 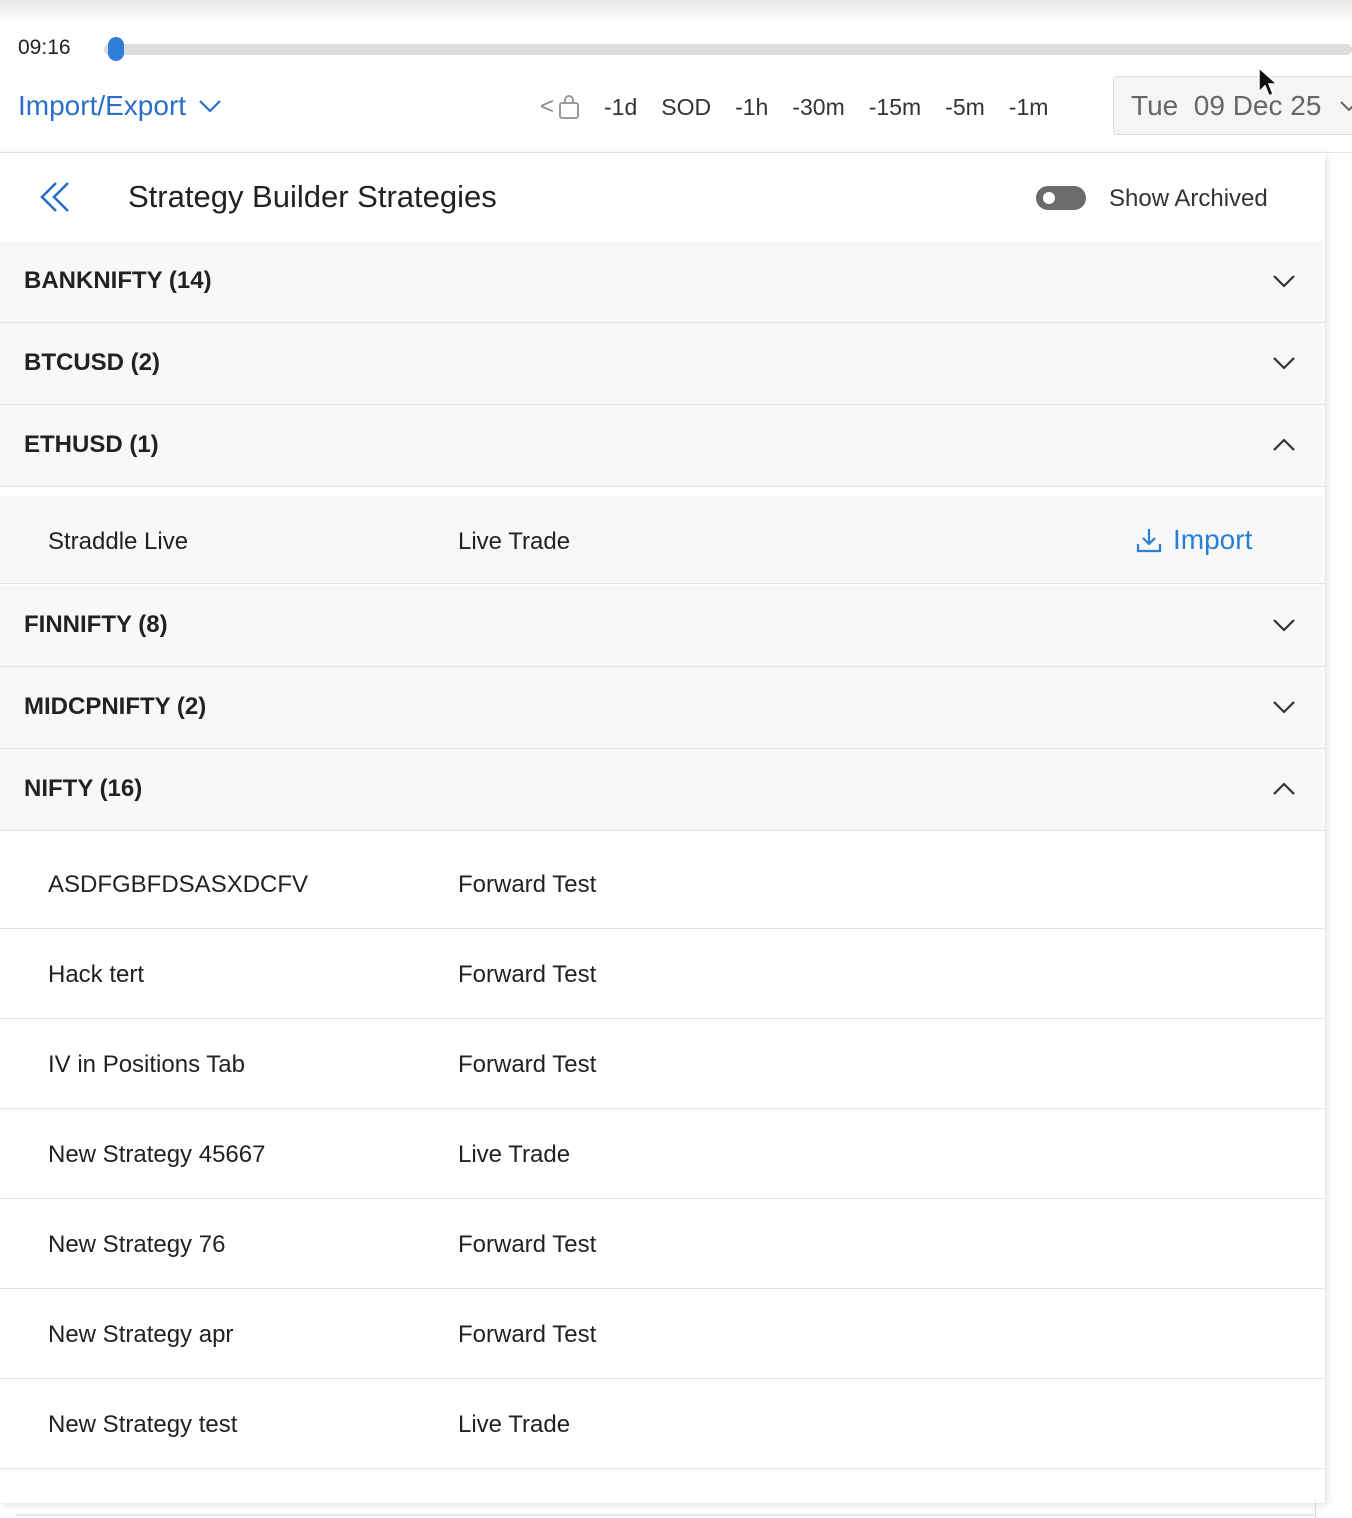 I want to click on strategy-name: New Strategy 45667, so click(x=157, y=1154).